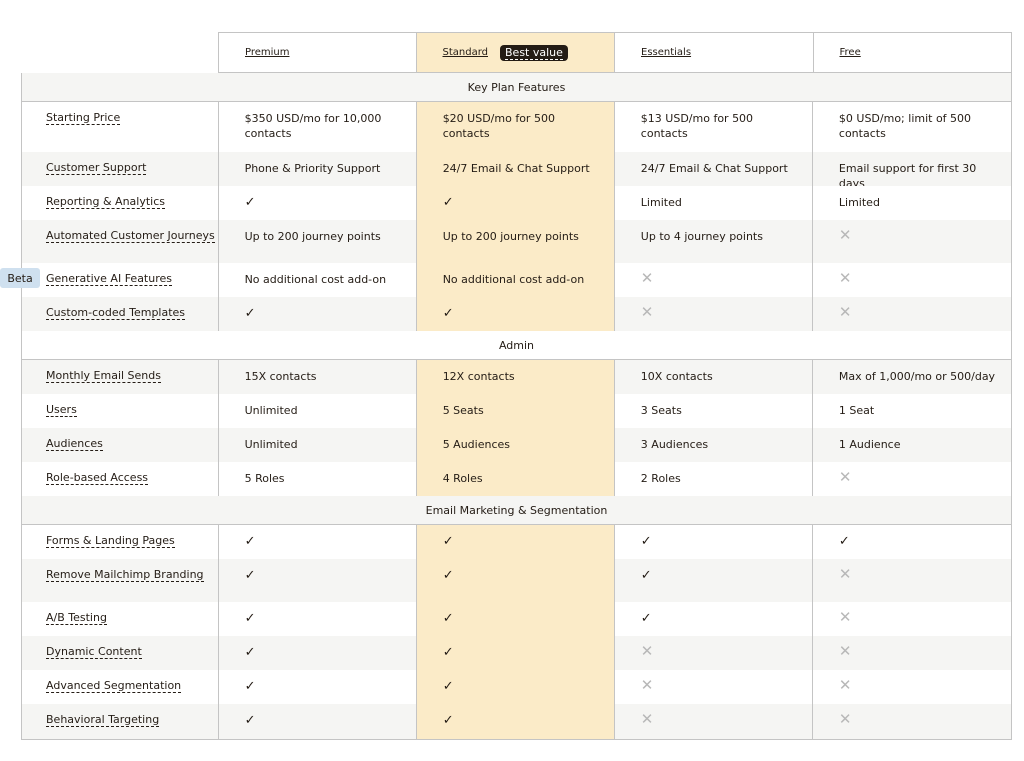  Describe the element at coordinates (517, 580) in the screenshot. I see `table-row: Remove Mailchimp Branding ✓ ✓ ✓ ✕` at that location.